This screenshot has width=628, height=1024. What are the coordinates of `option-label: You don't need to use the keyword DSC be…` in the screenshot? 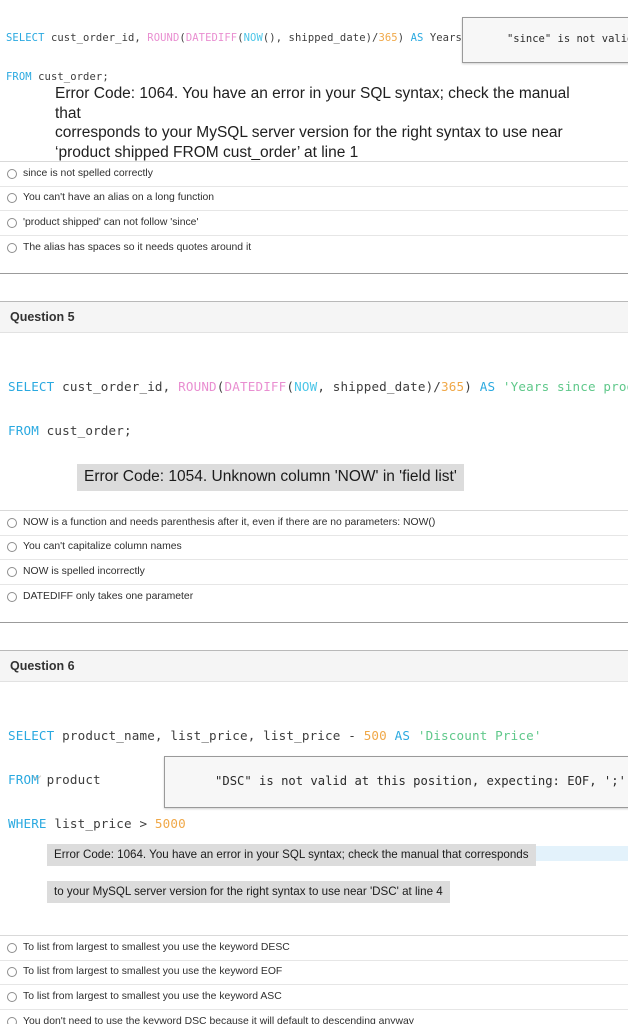 It's located at (218, 1020).